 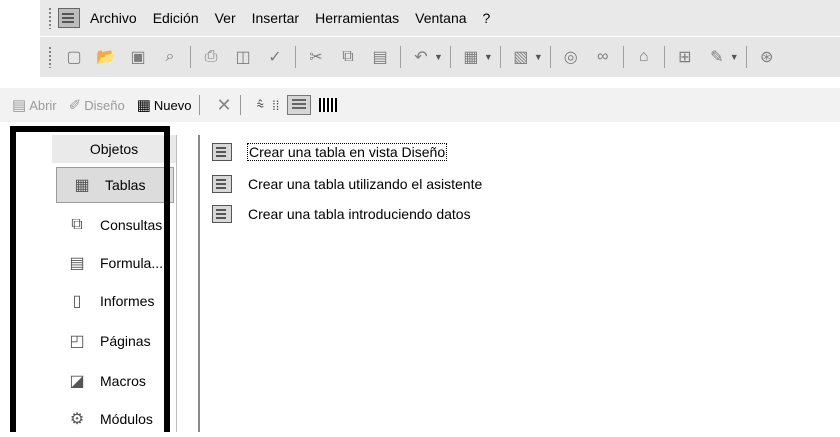 I want to click on list-item: Crear una tabla introduciendo datos, so click(x=341, y=214).